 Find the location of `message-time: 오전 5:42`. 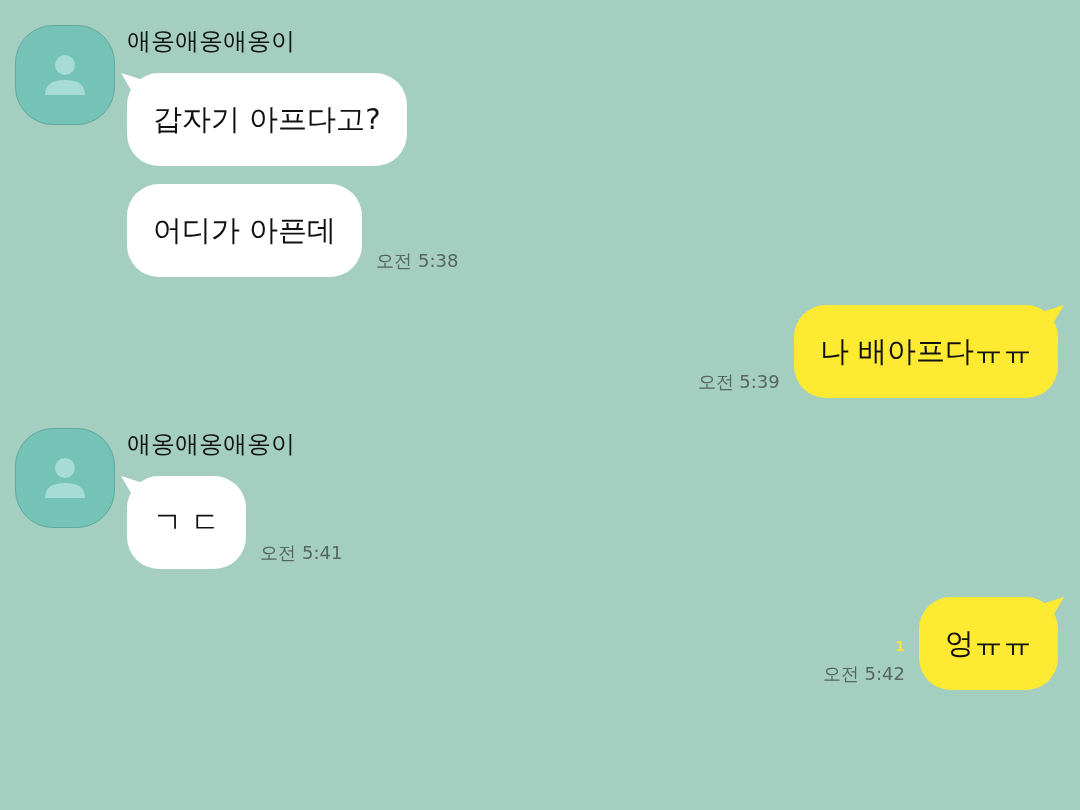

message-time: 오전 5:42 is located at coordinates (863, 674).